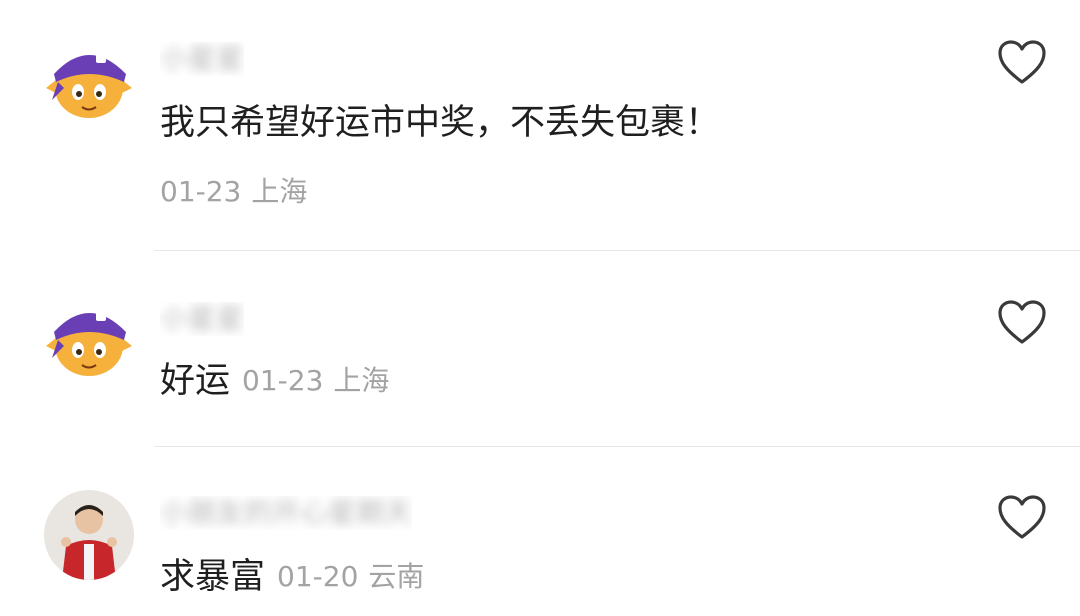 The image size is (1080, 616). What do you see at coordinates (440, 123) in the screenshot?
I see `comment-text: 我只希望好运市中奖，不丢失包裹！` at bounding box center [440, 123].